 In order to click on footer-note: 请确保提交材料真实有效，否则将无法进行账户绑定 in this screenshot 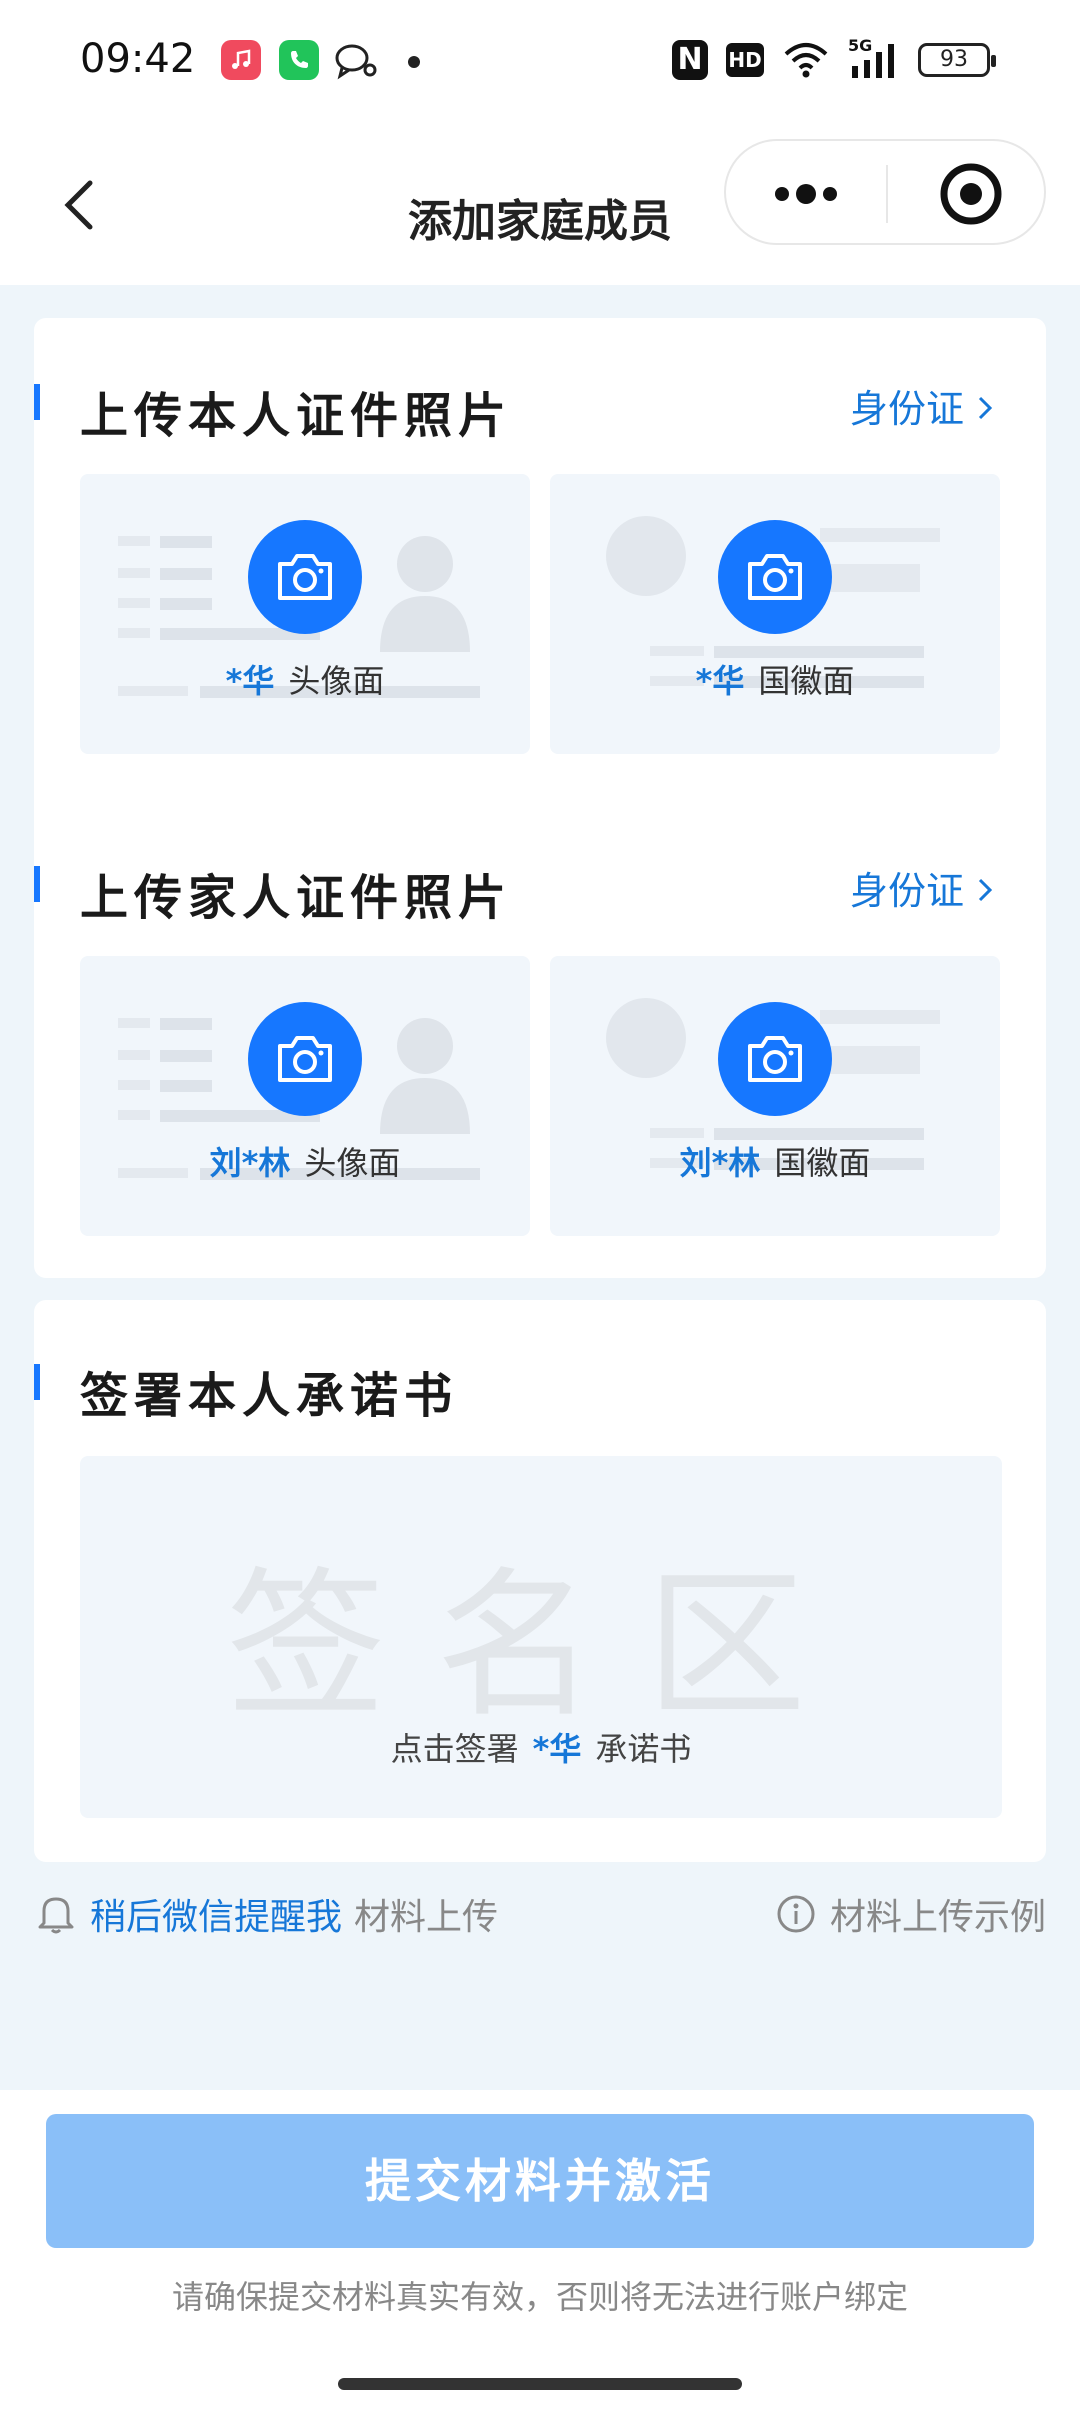, I will do `click(539, 2297)`.